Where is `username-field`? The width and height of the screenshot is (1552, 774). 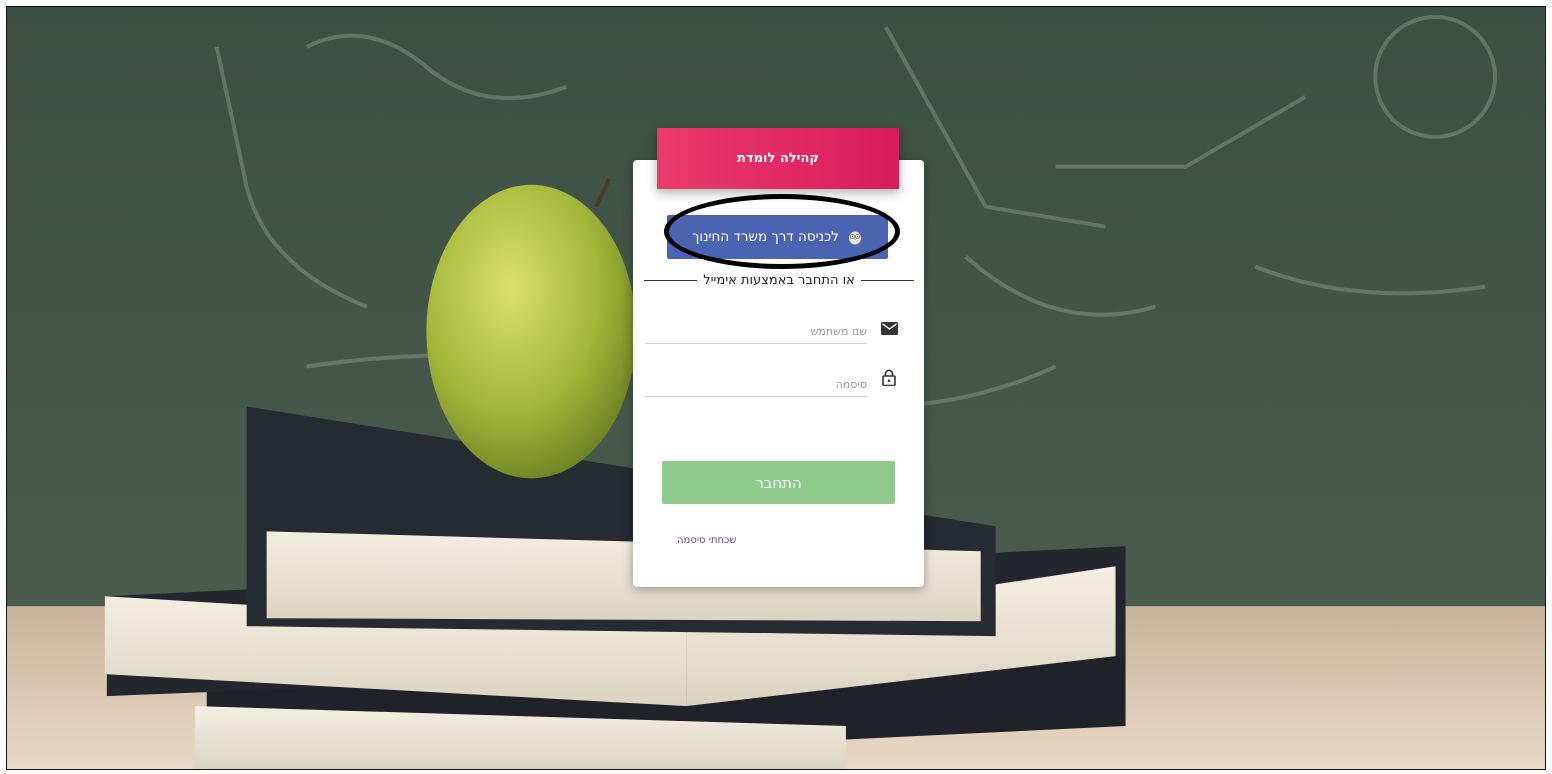
username-field is located at coordinates (756, 332).